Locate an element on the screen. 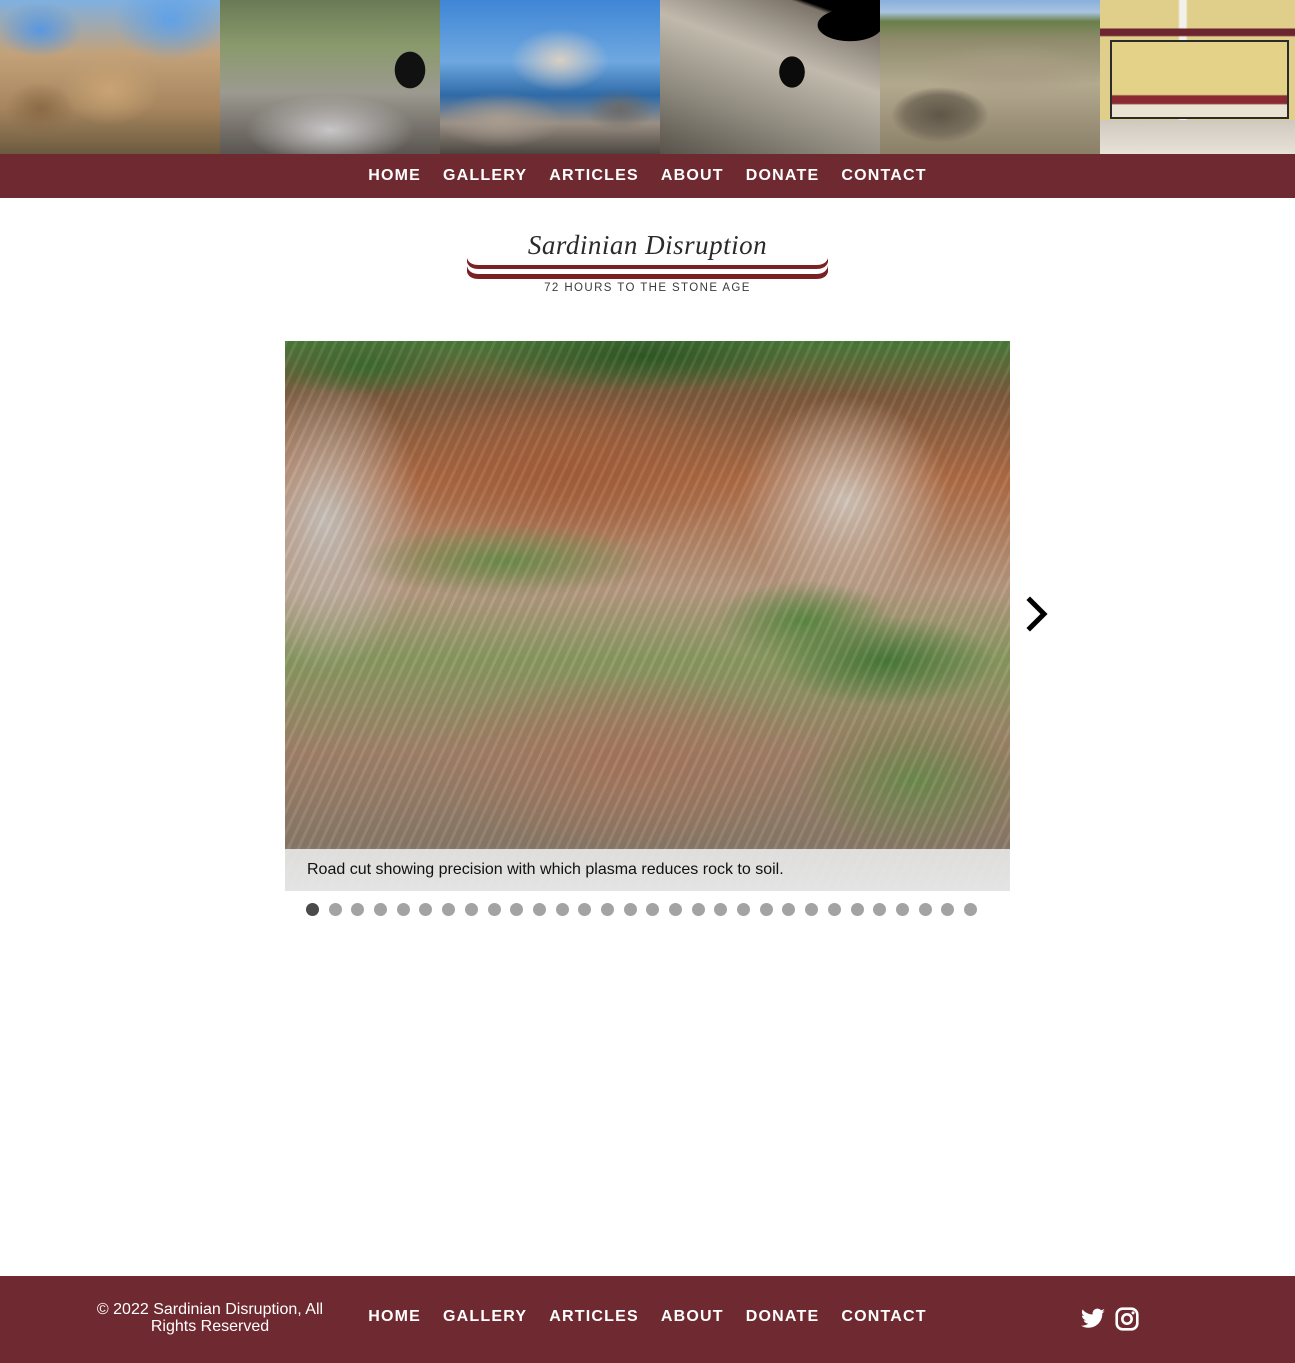  footer-nav-home: HOME is located at coordinates (394, 1317).